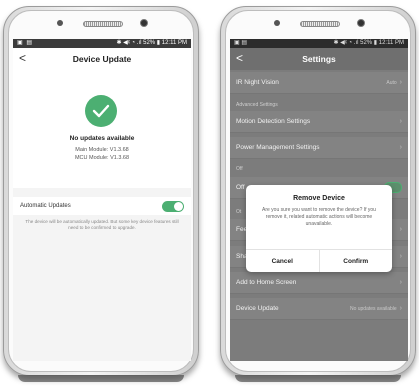  I want to click on automatic-updates-row: Automatic Updates, so click(102, 206).